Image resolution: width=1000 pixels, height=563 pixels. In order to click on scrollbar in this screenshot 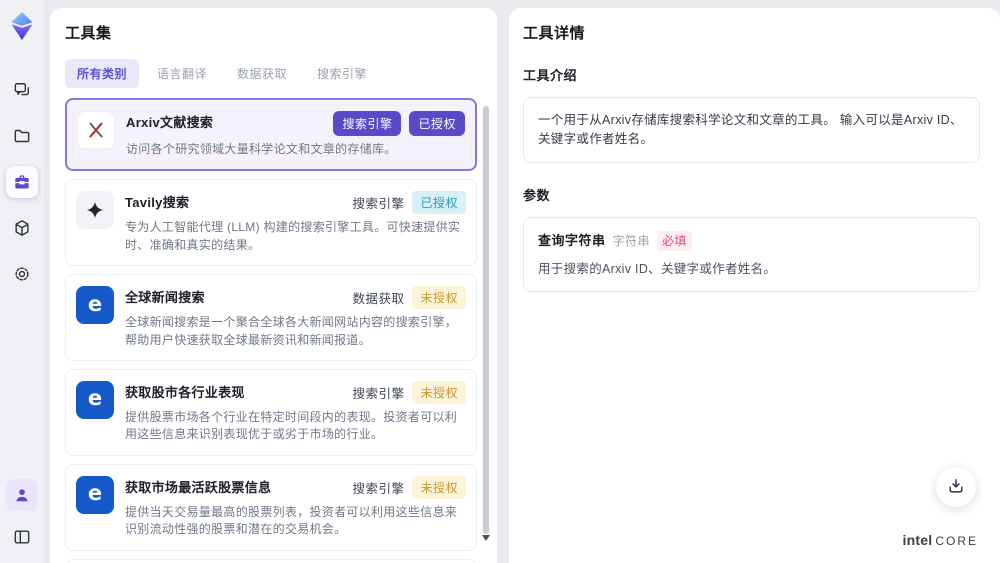, I will do `click(486, 331)`.